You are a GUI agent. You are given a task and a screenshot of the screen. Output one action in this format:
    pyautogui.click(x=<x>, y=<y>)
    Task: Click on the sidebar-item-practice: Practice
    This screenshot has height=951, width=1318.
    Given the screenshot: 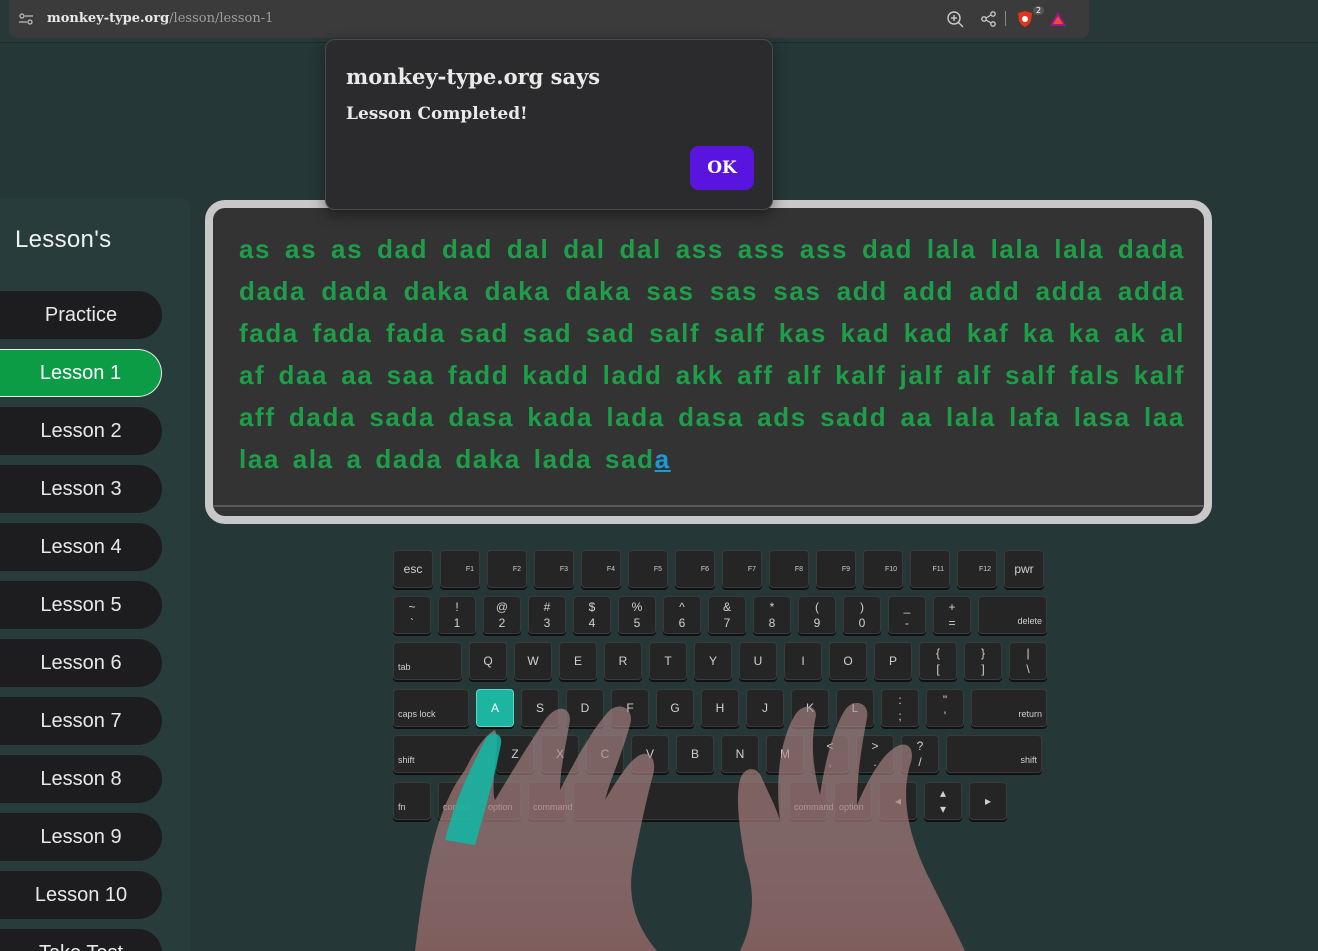 What is the action you would take?
    pyautogui.click(x=81, y=315)
    